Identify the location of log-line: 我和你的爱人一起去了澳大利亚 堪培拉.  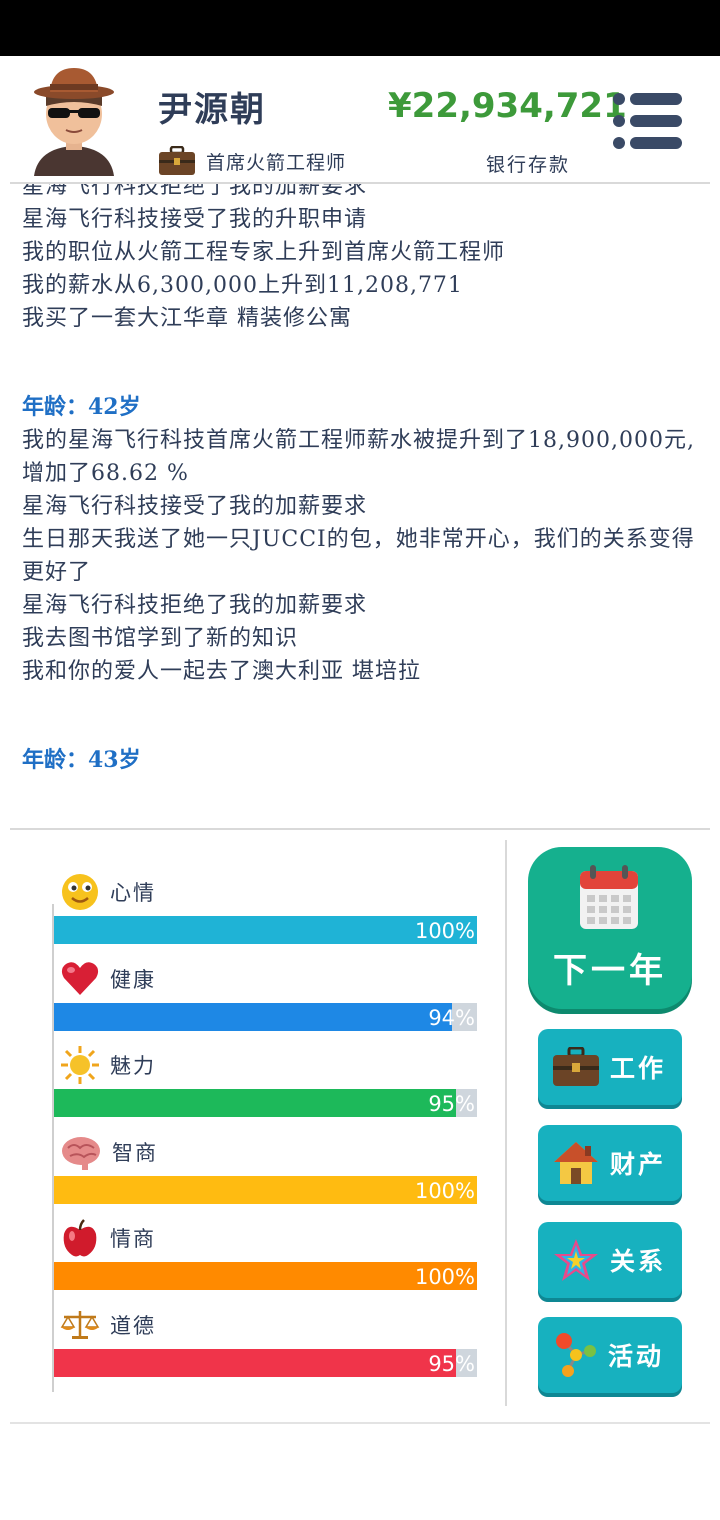
(221, 671).